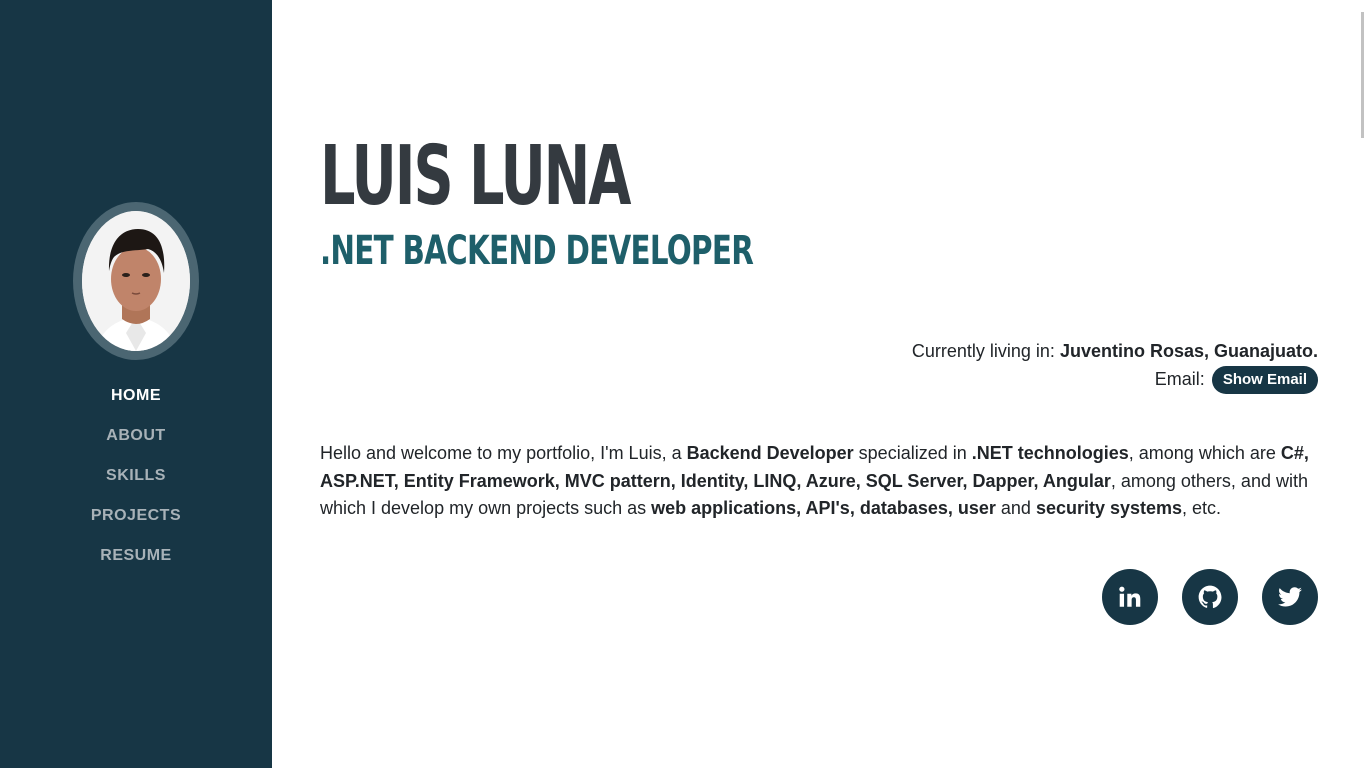 The image size is (1366, 768). I want to click on avatar-frame, so click(136, 281).